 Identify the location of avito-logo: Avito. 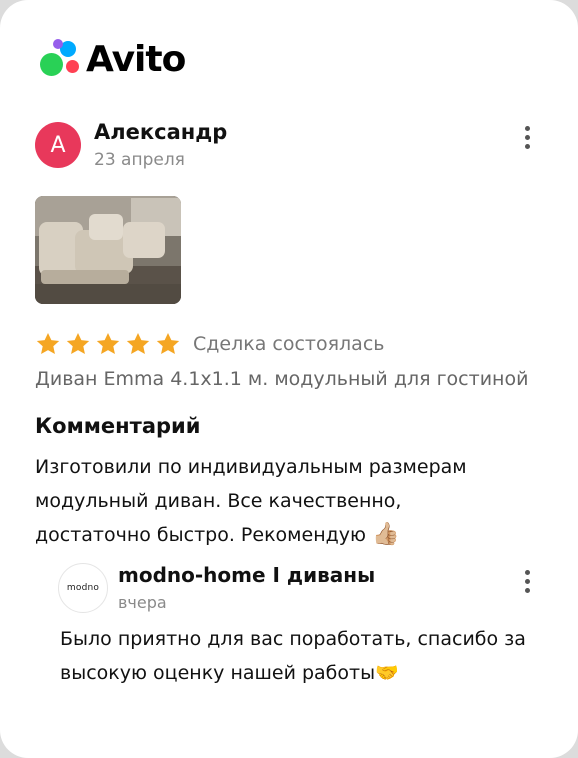
(113, 59).